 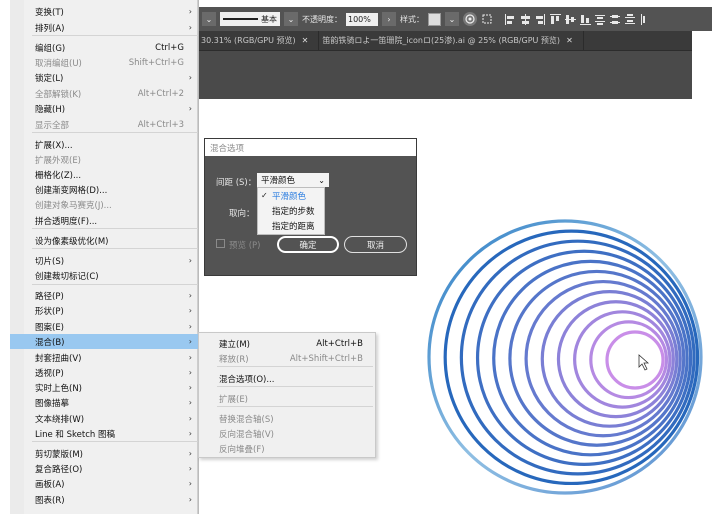 What do you see at coordinates (220, 243) in the screenshot?
I see `preview-checkbox` at bounding box center [220, 243].